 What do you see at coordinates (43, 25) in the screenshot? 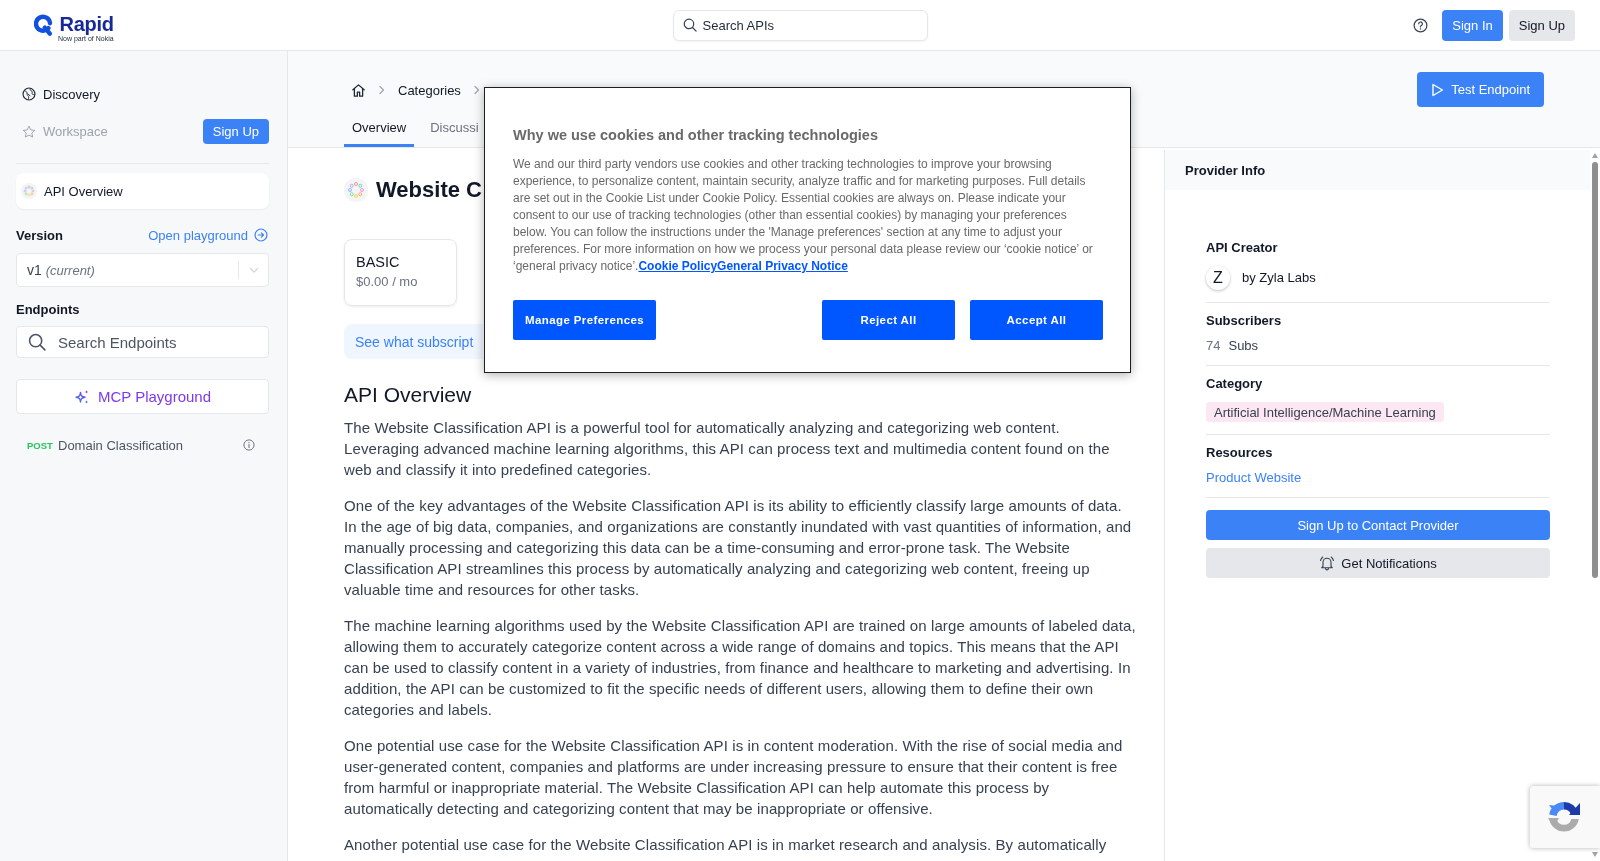
I see `logo-icon` at bounding box center [43, 25].